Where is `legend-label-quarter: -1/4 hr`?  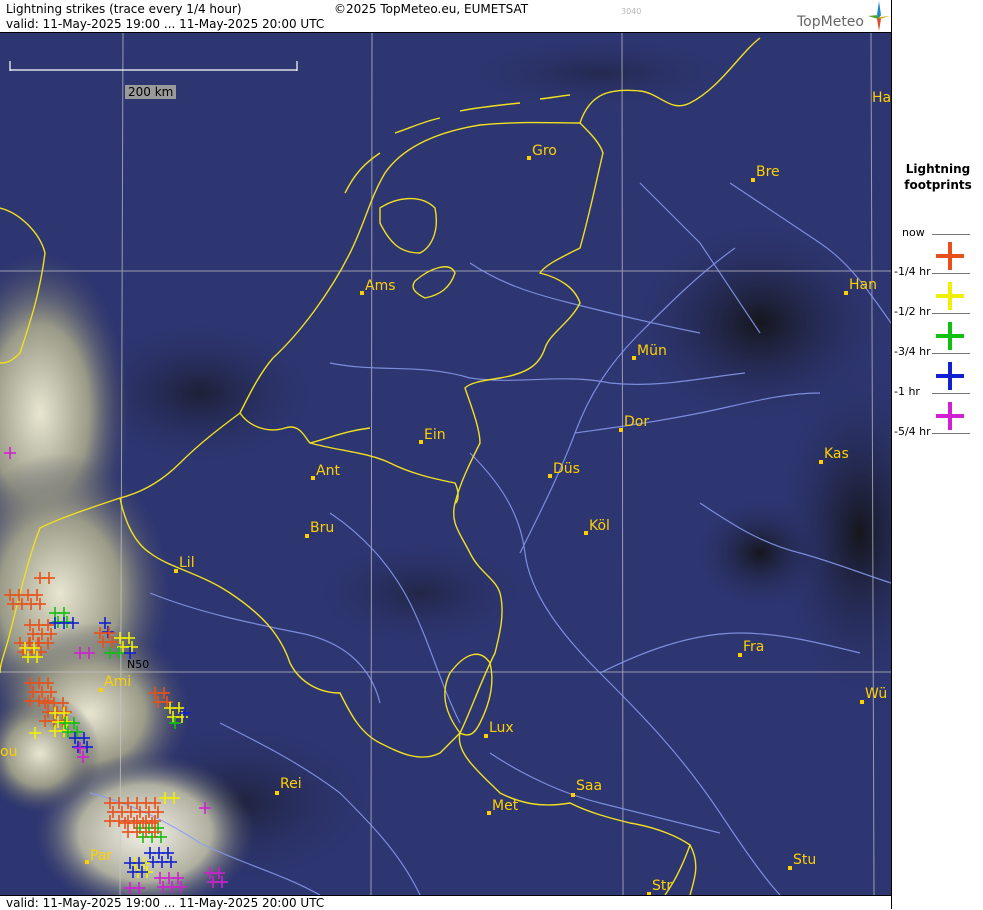
legend-label-quarter: -1/4 hr is located at coordinates (912, 271).